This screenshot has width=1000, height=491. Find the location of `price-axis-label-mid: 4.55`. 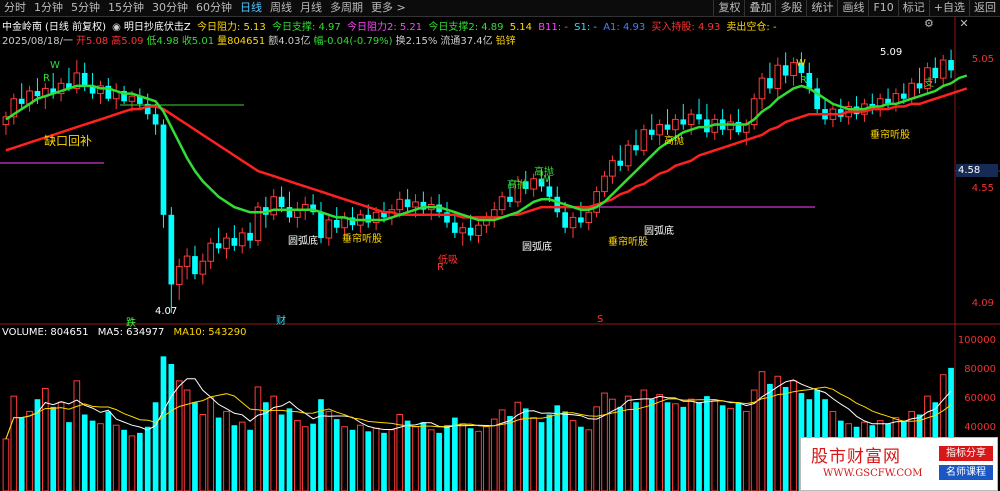

price-axis-label-mid: 4.55 is located at coordinates (982, 188).